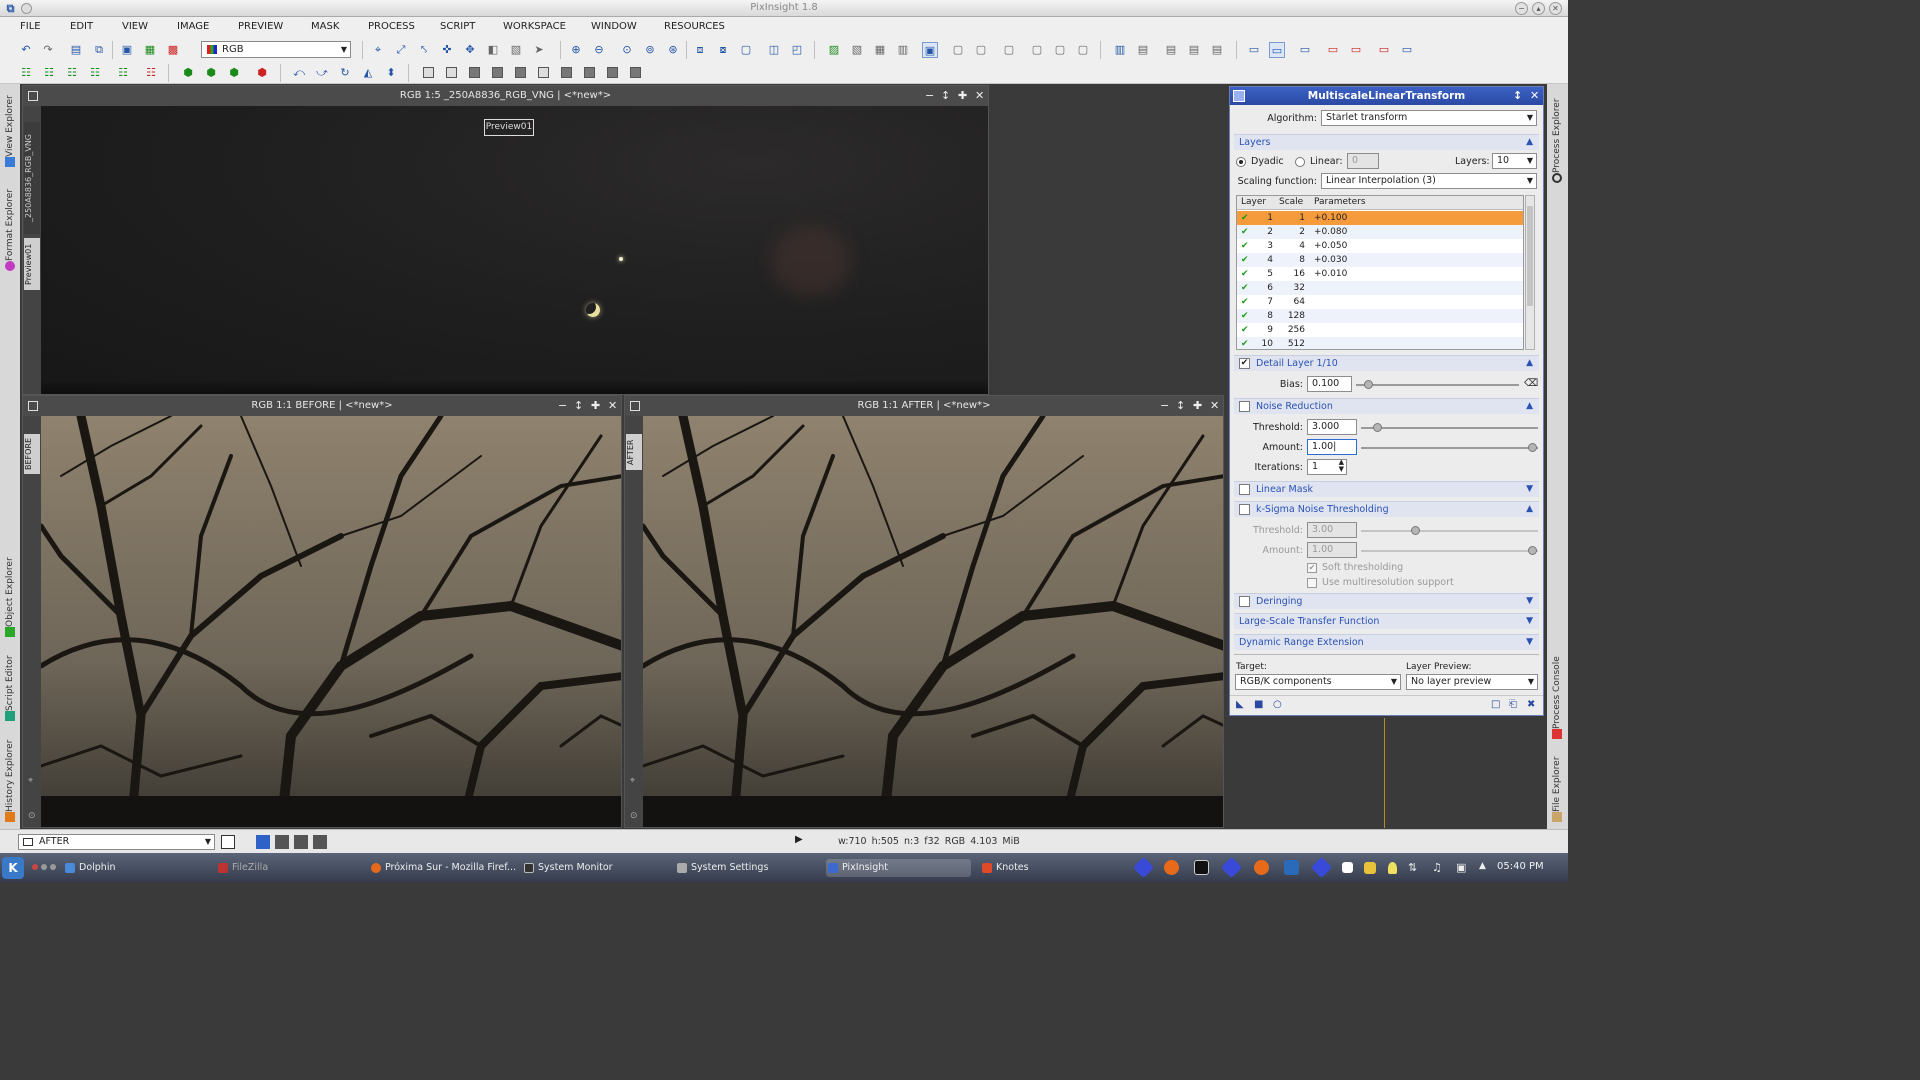 This screenshot has height=1080, width=1920. I want to click on background-color-6-icon, so click(543, 72).